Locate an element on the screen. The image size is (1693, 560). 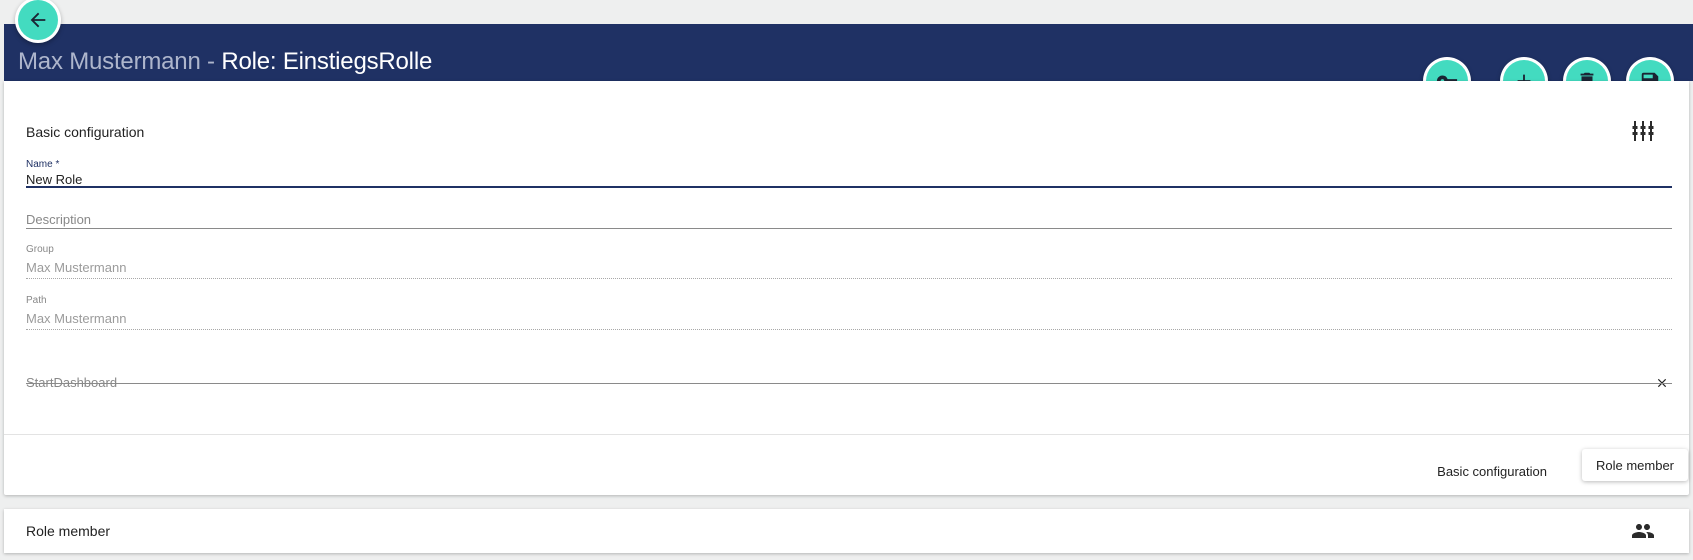
description-underline is located at coordinates (849, 228).